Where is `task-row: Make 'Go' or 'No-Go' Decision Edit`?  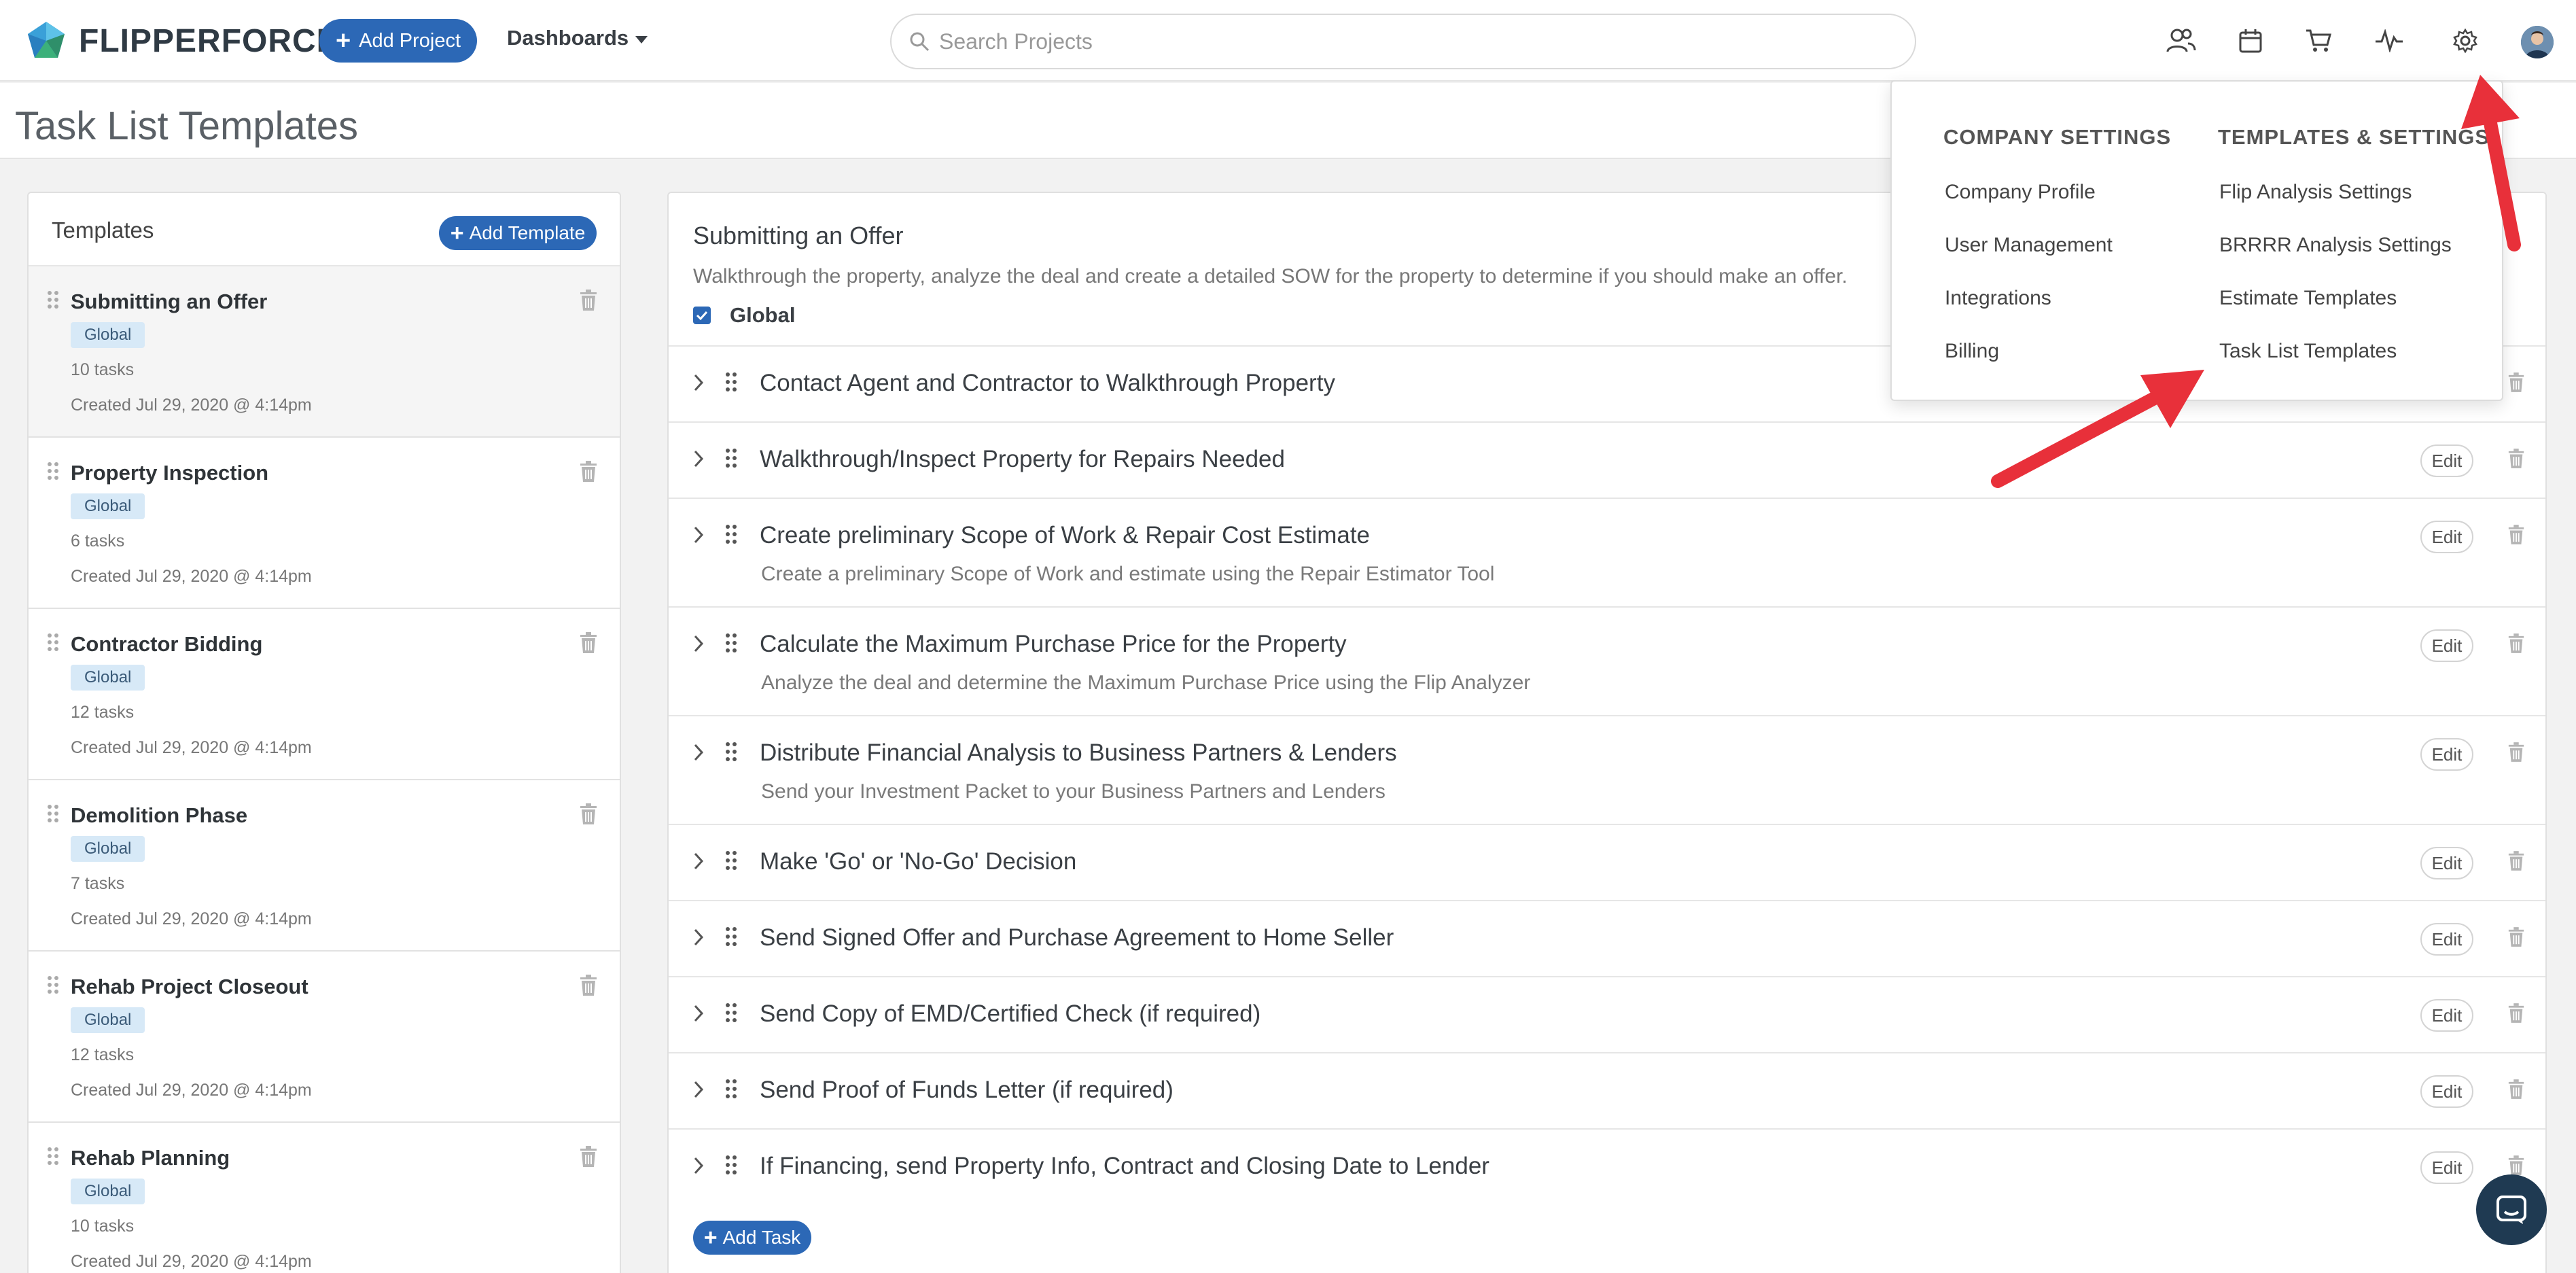 task-row: Make 'Go' or 'No-Go' Decision Edit is located at coordinates (1607, 862).